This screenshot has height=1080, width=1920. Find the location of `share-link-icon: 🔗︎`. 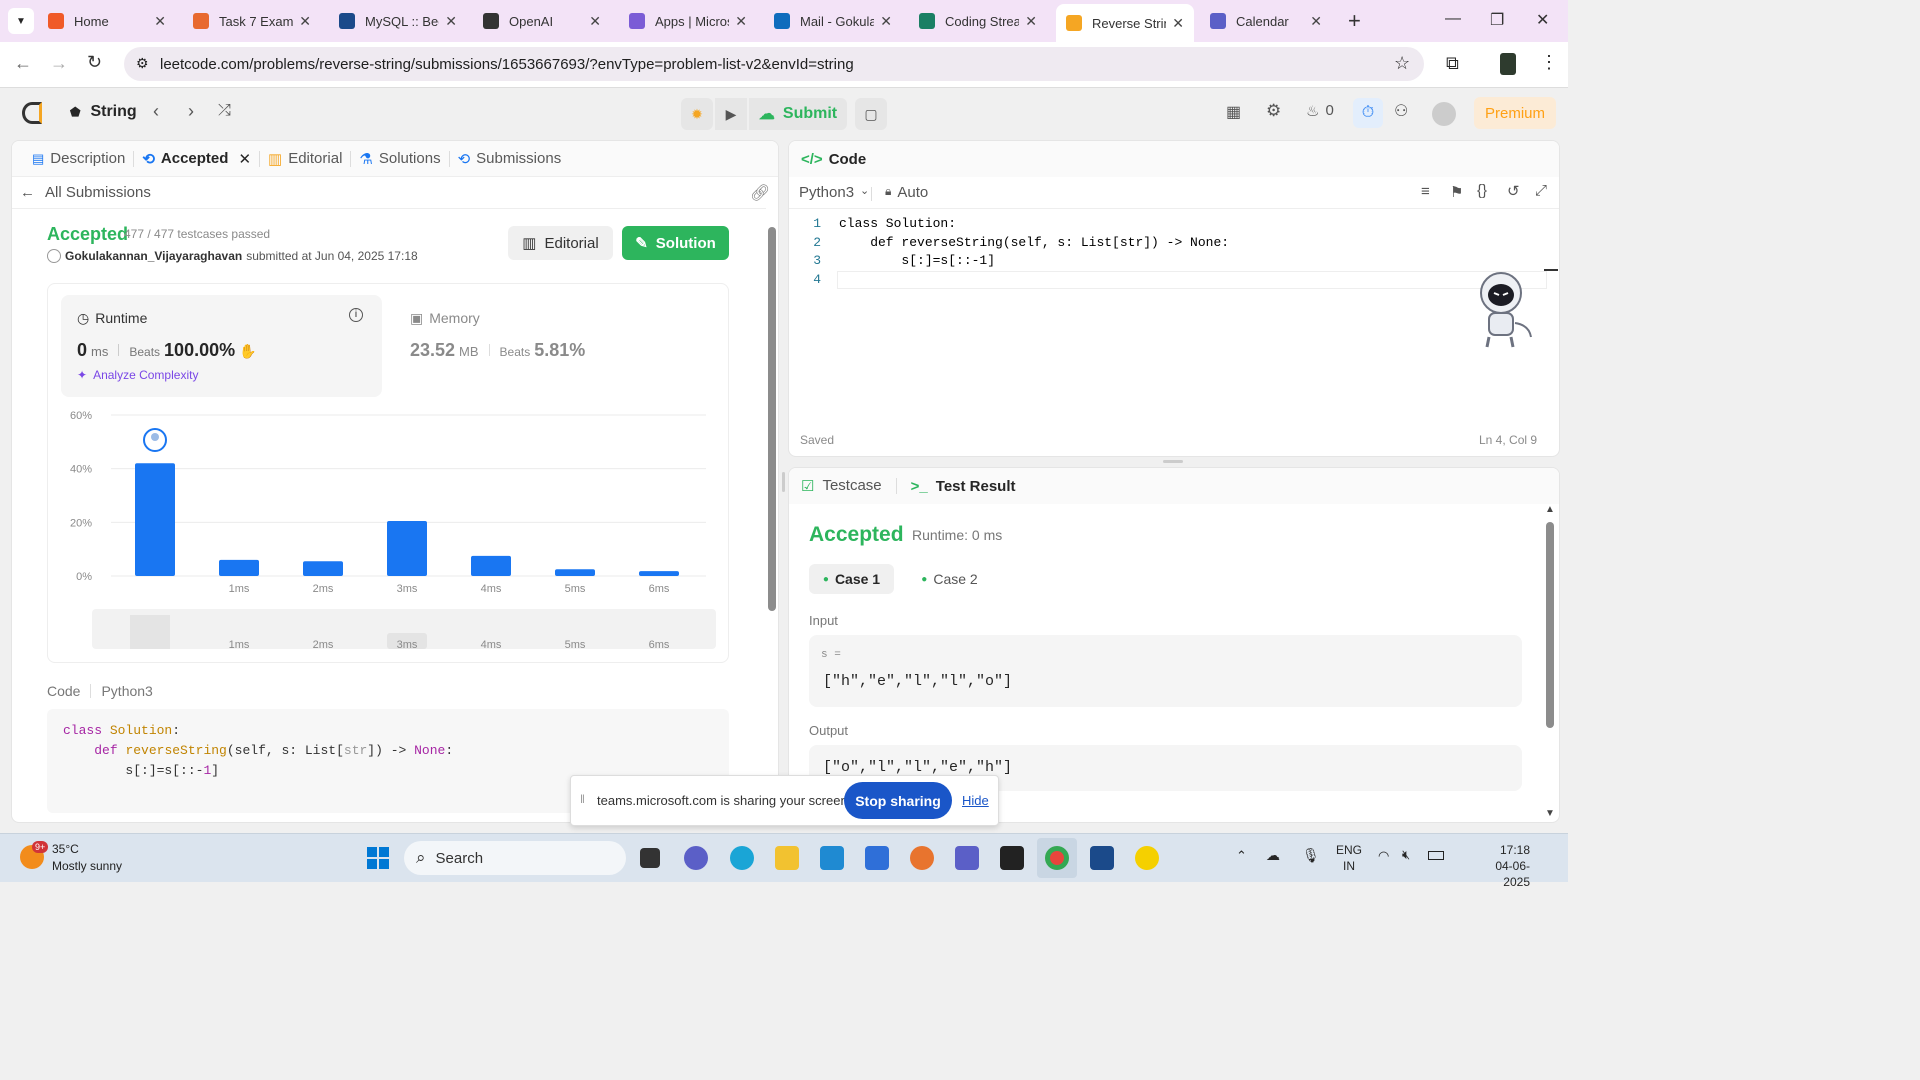

share-link-icon: 🔗︎ is located at coordinates (760, 193).